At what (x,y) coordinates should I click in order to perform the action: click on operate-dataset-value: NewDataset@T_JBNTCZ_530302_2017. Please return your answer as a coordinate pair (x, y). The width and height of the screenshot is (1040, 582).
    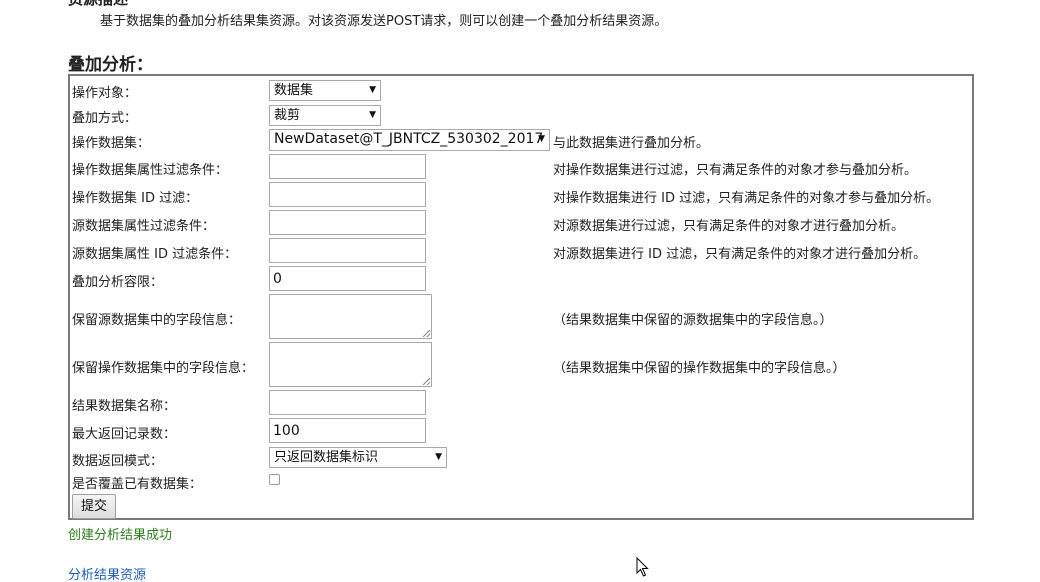
    Looking at the image, I should click on (409, 139).